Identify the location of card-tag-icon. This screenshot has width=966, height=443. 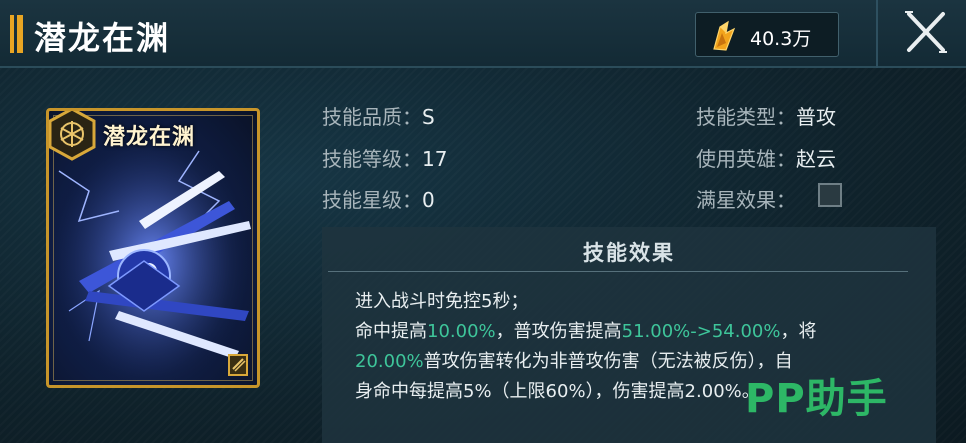
(238, 365).